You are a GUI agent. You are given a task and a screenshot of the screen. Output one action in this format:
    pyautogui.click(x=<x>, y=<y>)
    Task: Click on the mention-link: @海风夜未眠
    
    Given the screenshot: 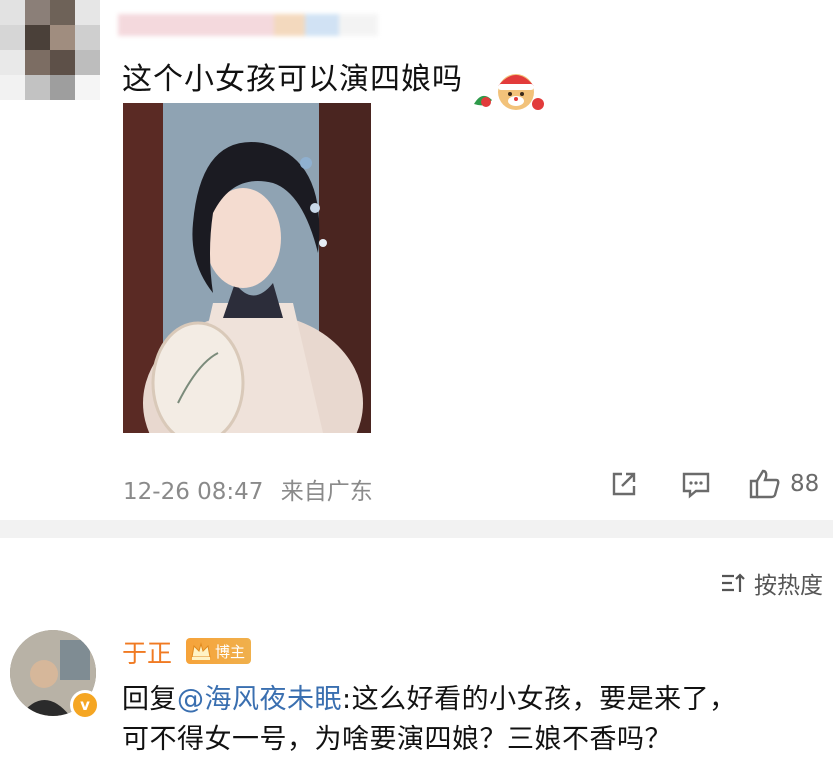 What is the action you would take?
    pyautogui.click(x=259, y=699)
    